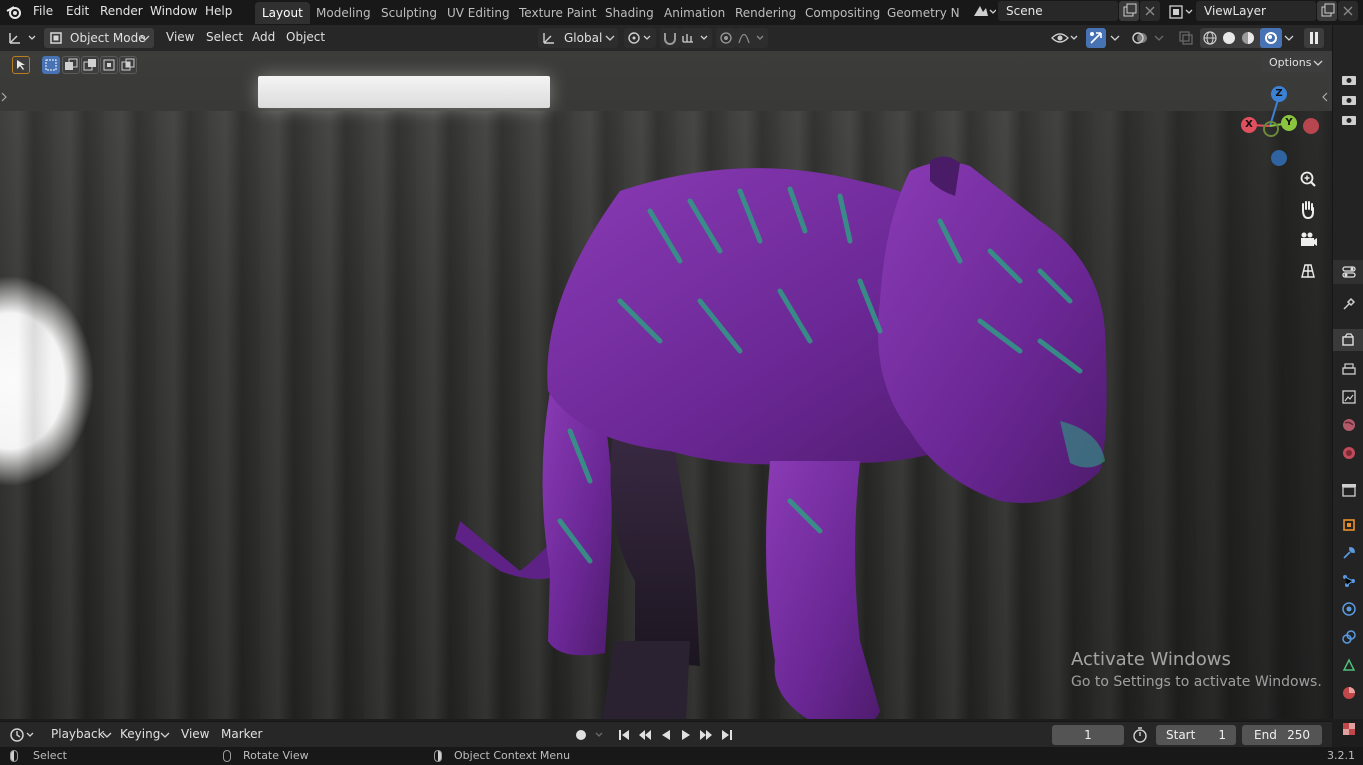  Describe the element at coordinates (1349, 453) in the screenshot. I see `world-icon` at that location.